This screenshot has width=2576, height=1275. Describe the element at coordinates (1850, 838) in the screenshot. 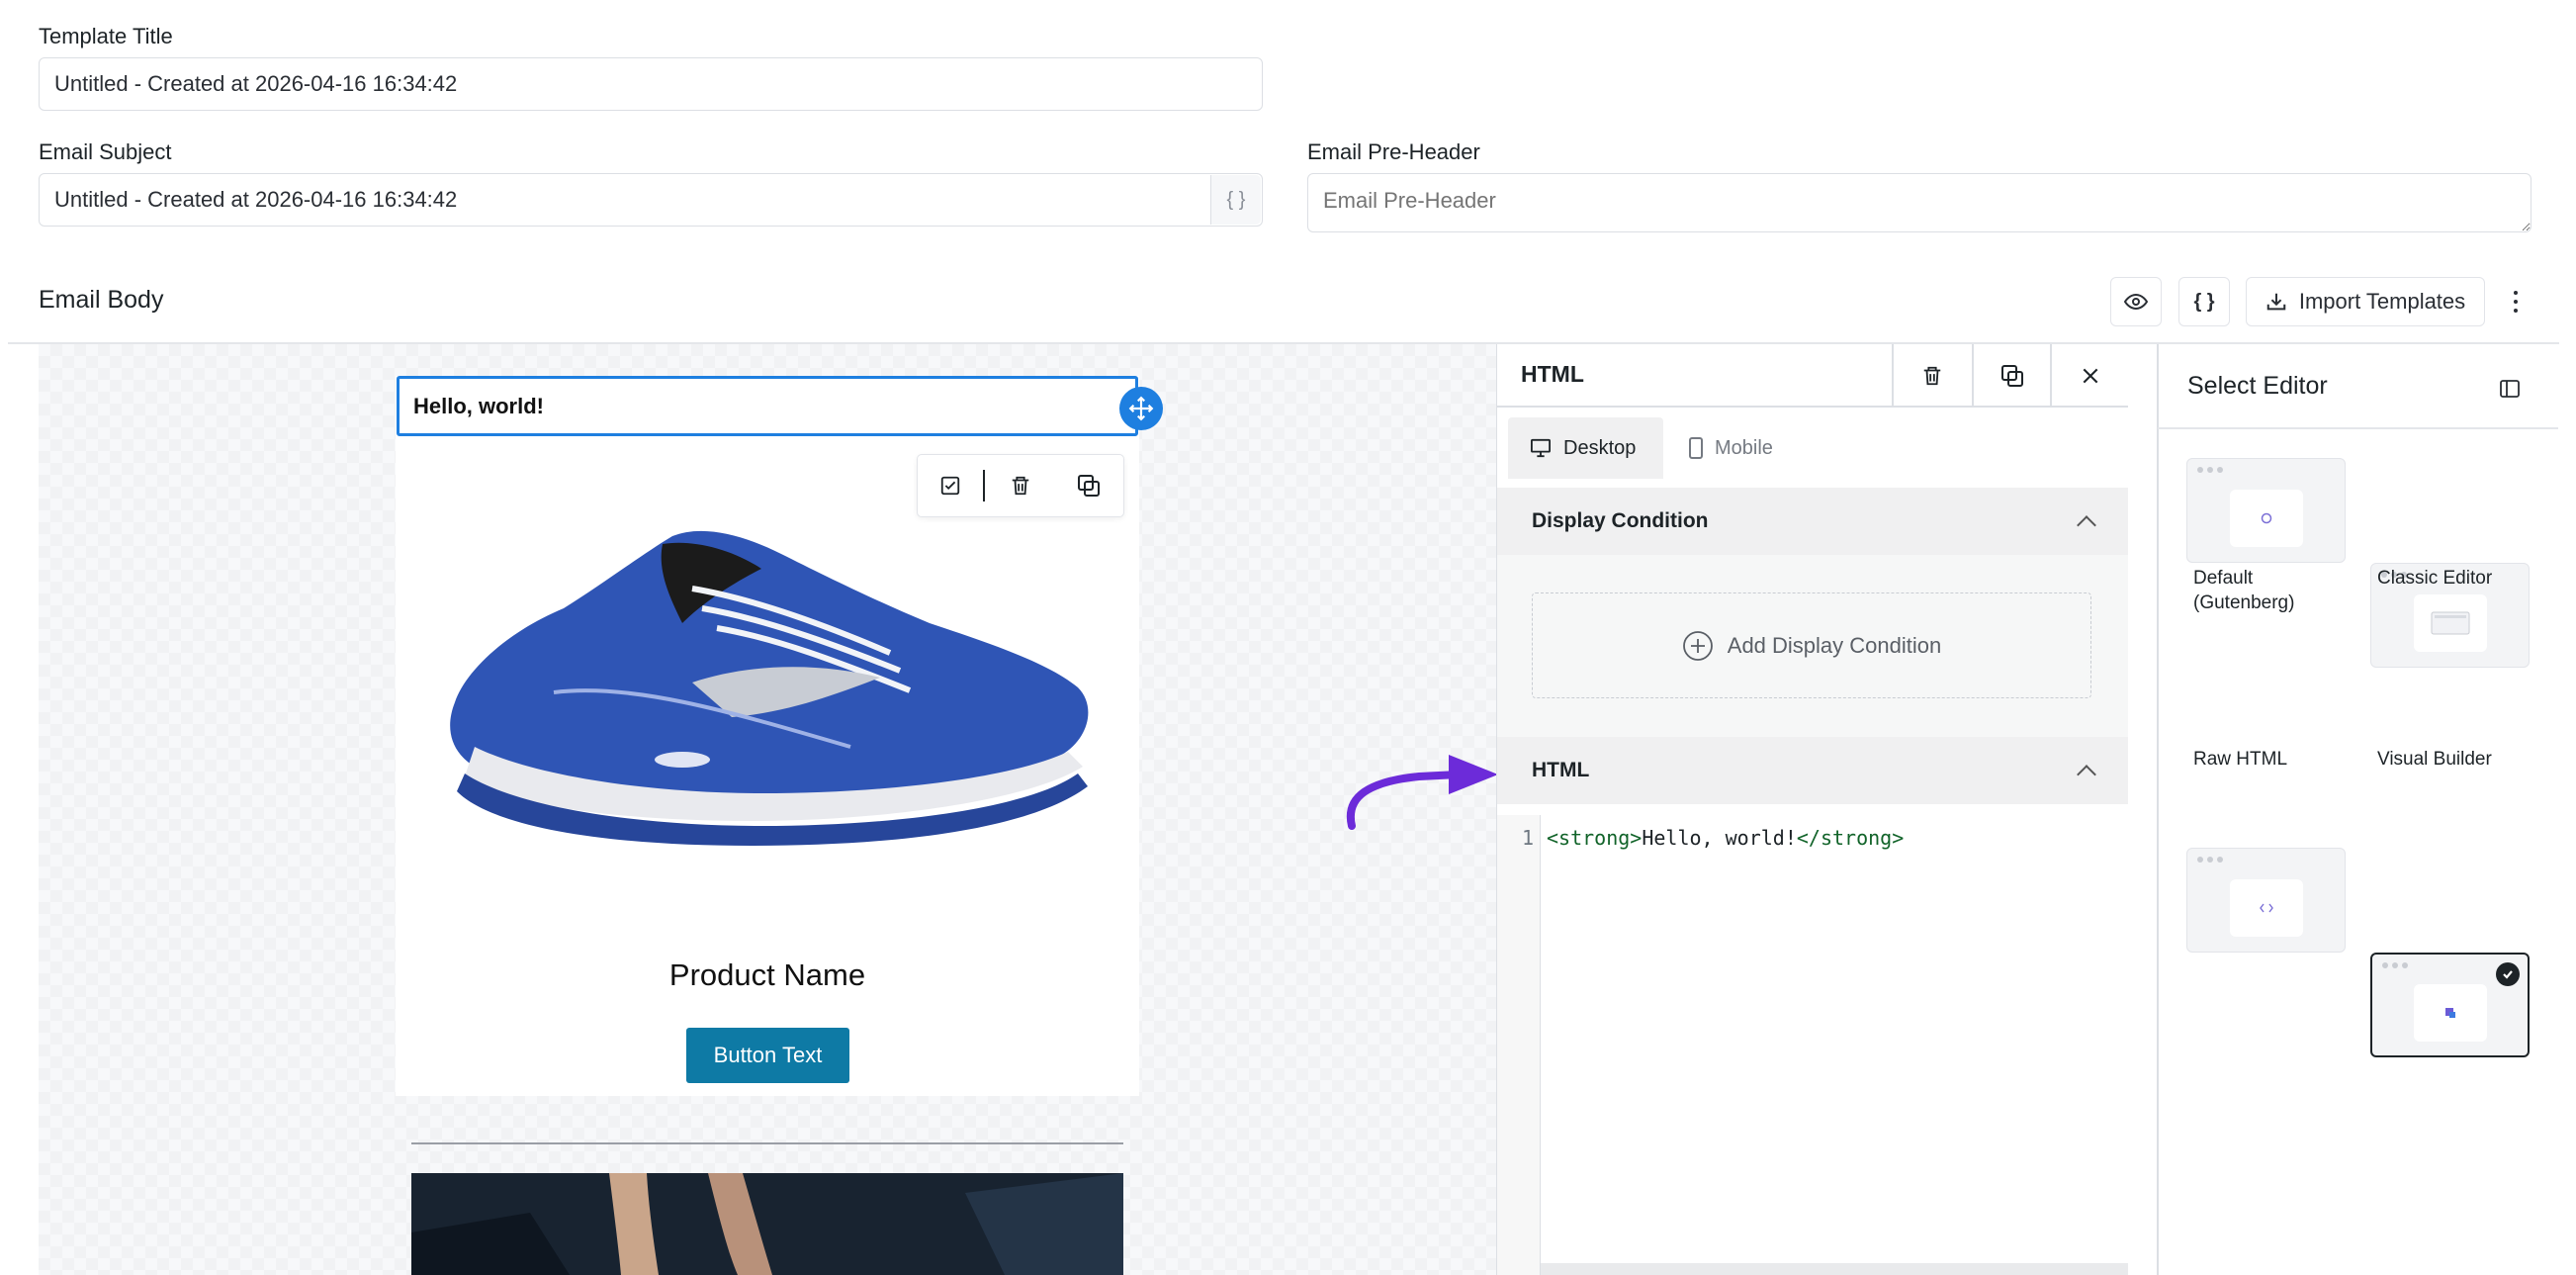

I see `code-close-tag: </strong>` at that location.